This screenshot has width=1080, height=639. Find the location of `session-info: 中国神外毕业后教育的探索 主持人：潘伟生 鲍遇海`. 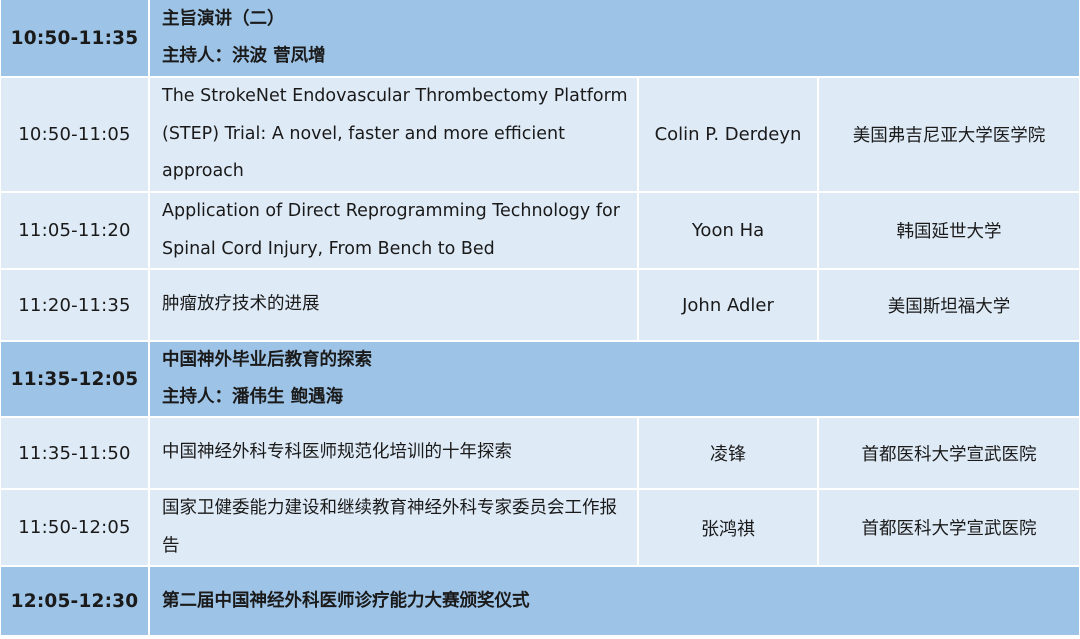

session-info: 中国神外毕业后教育的探索 主持人：潘伟生 鲍遇海 is located at coordinates (614, 379).